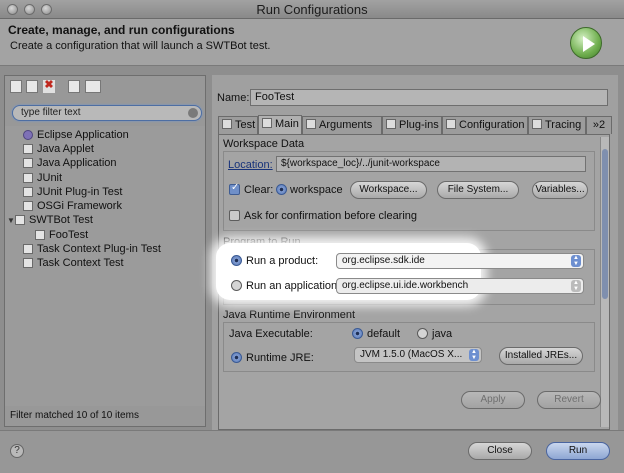 This screenshot has width=624, height=473. Describe the element at coordinates (68, 192) in the screenshot. I see `tree-item-junit-plugin-test: JUnit Plug-in Test` at that location.